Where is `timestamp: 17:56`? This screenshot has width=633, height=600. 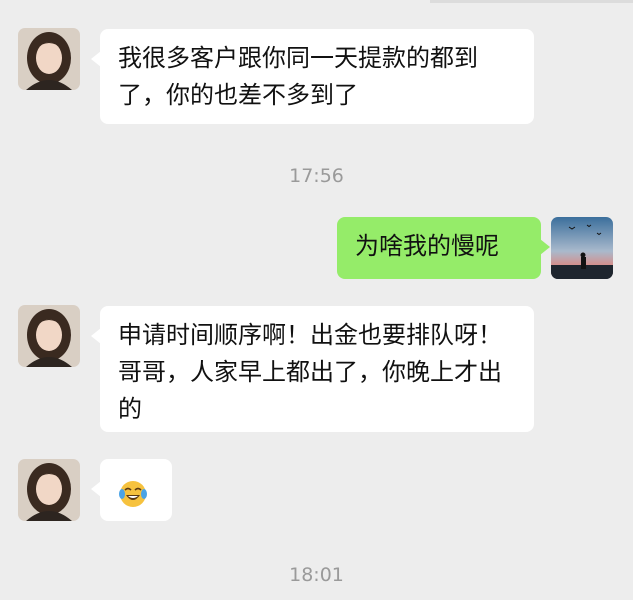 timestamp: 17:56 is located at coordinates (316, 176).